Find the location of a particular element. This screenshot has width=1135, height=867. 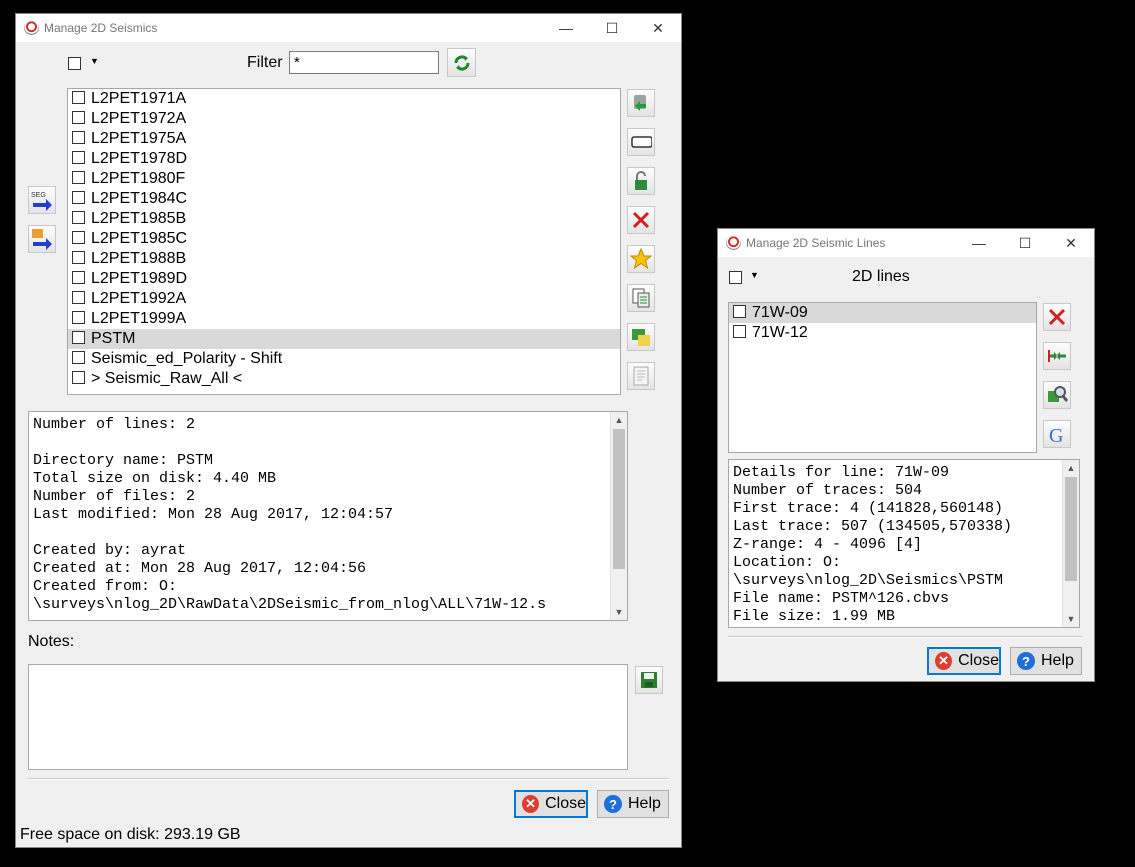

details-scroll-up-icon: ▲ is located at coordinates (1071, 468).